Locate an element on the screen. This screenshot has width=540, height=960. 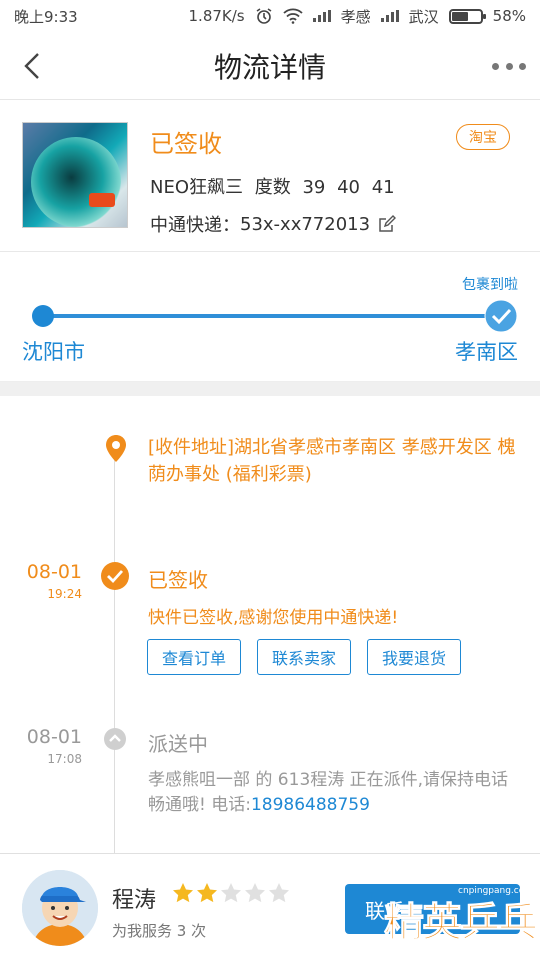
location-pin-icon is located at coordinates (116, 448).